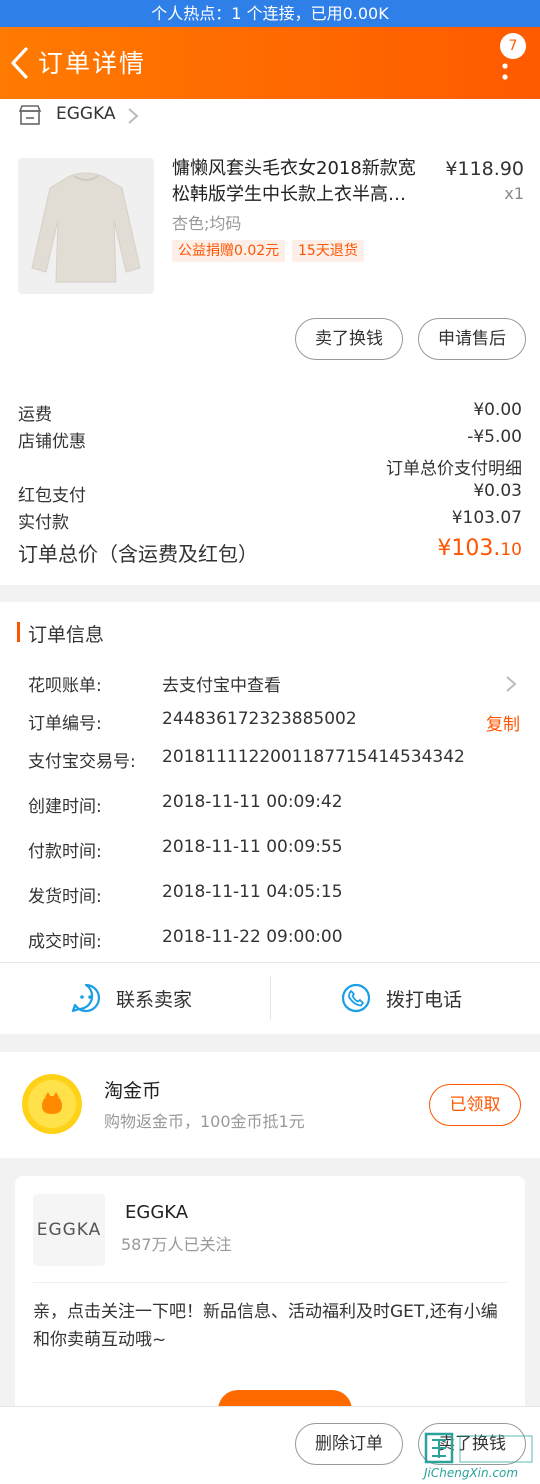 This screenshot has height=1484, width=540. What do you see at coordinates (270, 63) in the screenshot?
I see `app-header: 订单详情 7` at bounding box center [270, 63].